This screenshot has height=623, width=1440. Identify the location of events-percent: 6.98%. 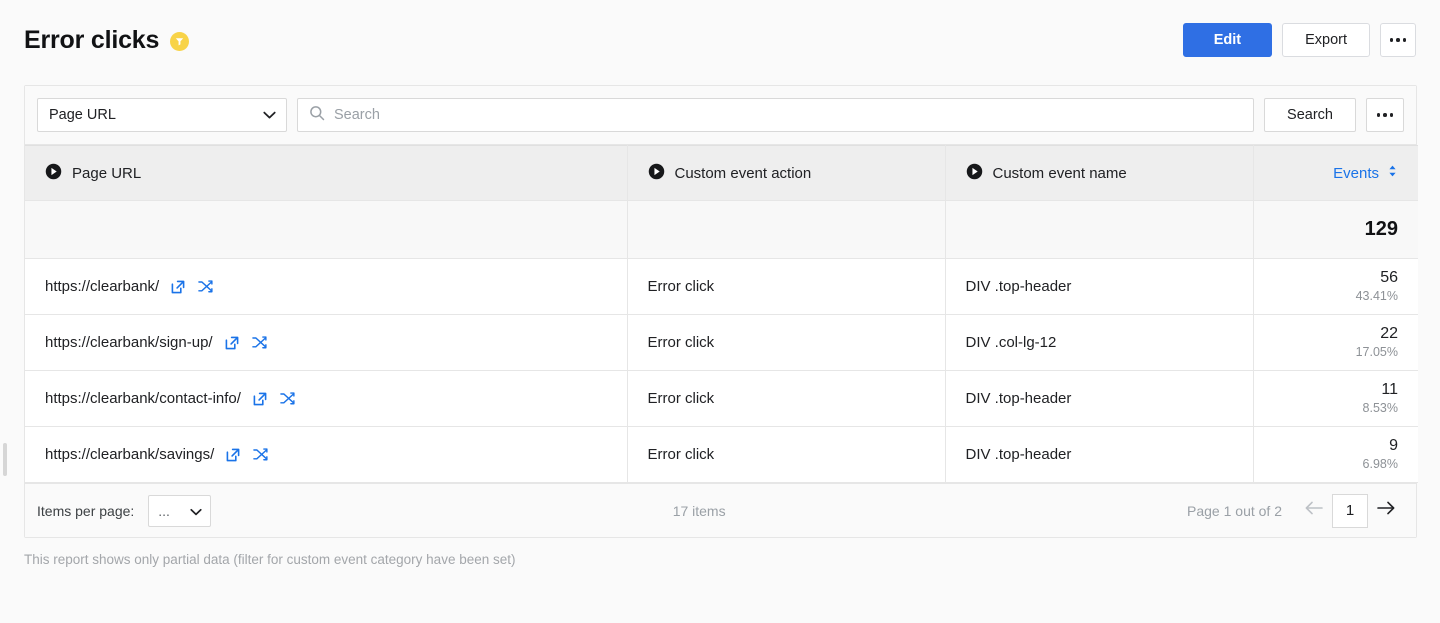
(1380, 464).